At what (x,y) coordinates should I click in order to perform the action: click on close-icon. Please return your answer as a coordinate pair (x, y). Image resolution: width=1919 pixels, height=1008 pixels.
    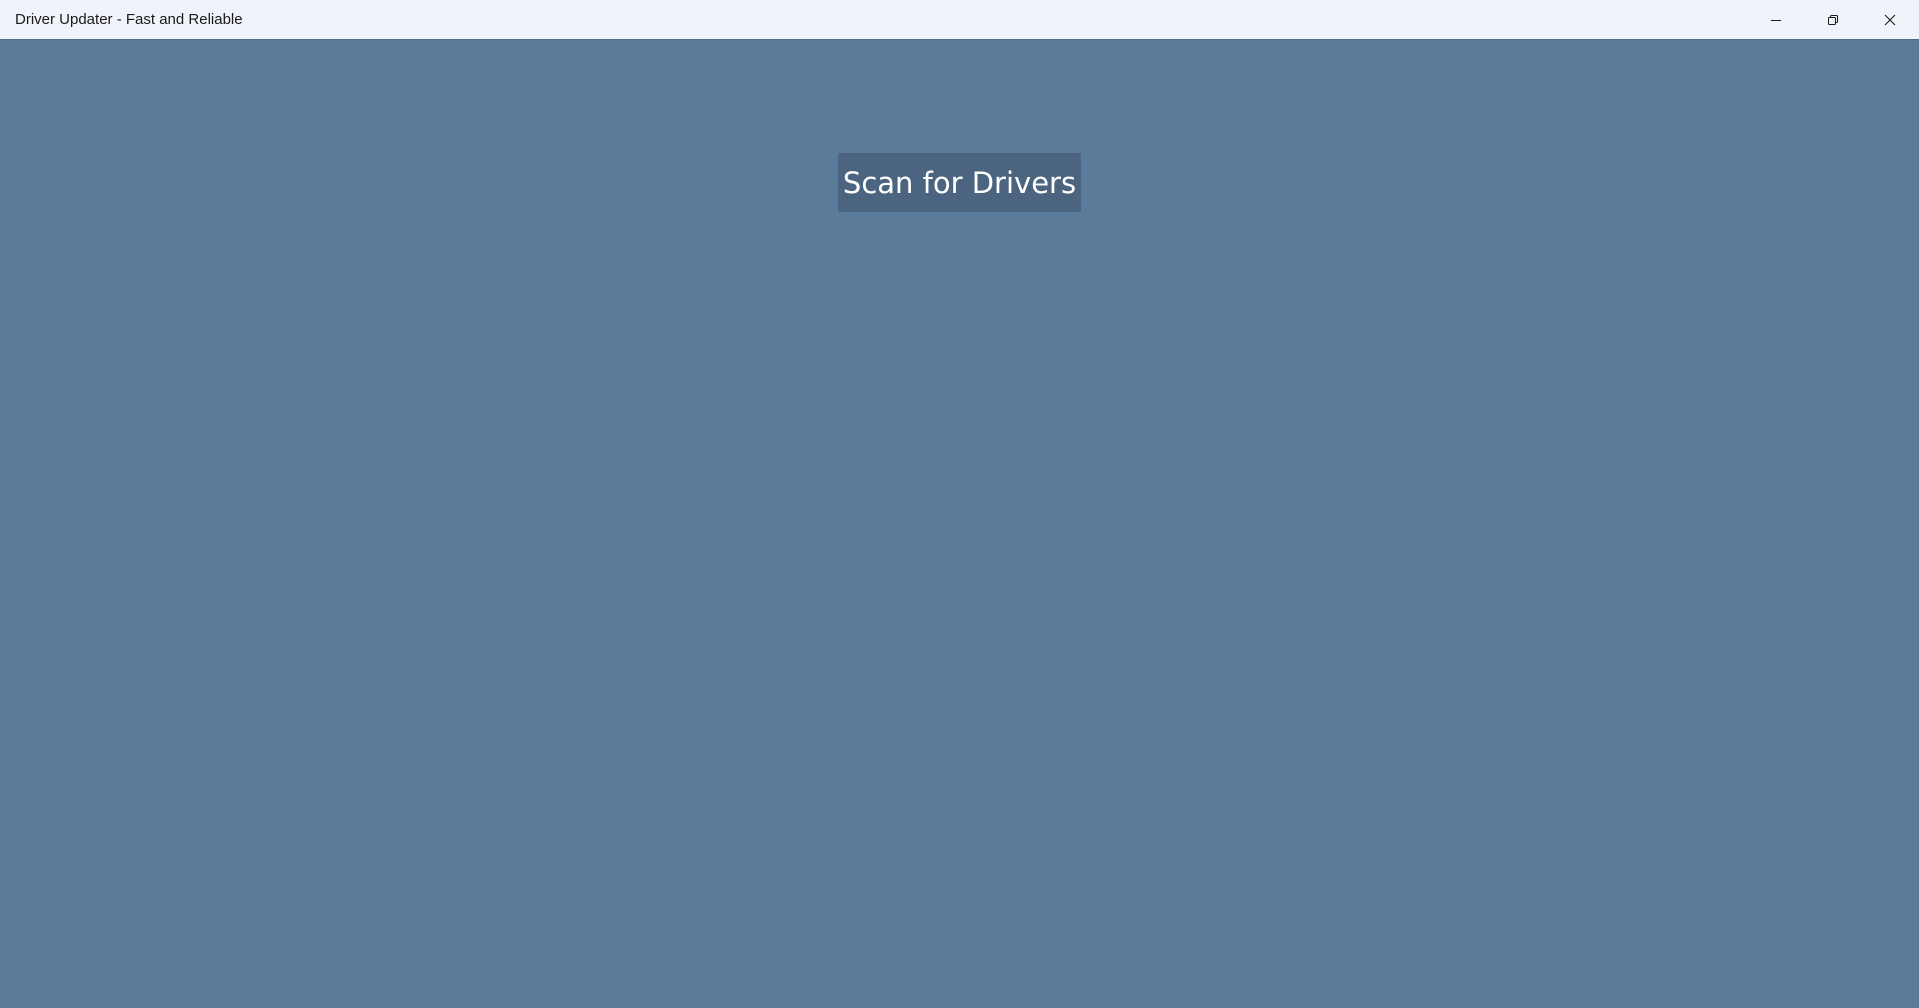
    Looking at the image, I should click on (1890, 20).